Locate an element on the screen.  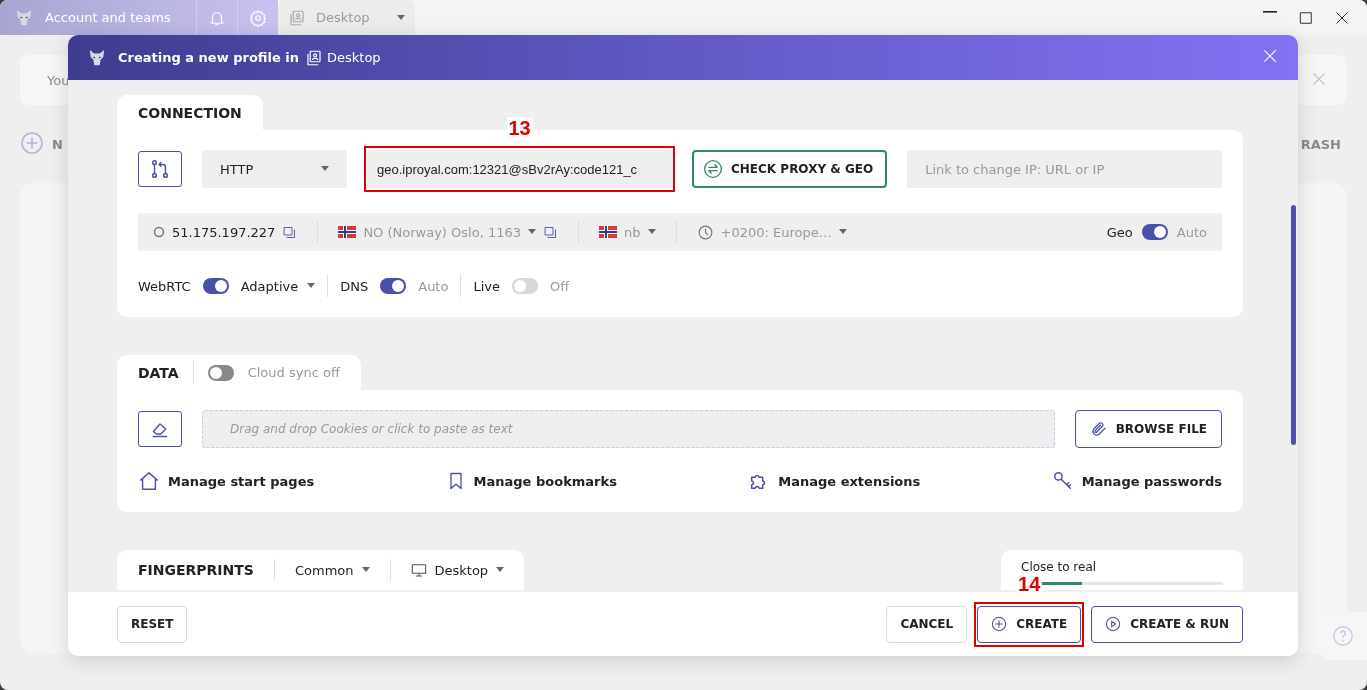
clock-icon is located at coordinates (705, 232).